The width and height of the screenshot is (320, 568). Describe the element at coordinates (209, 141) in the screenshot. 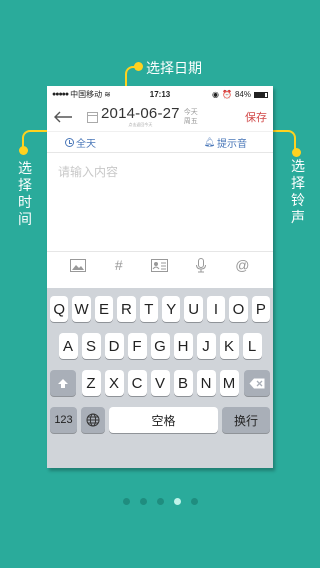

I see `bell-icon: 🔔︎` at that location.